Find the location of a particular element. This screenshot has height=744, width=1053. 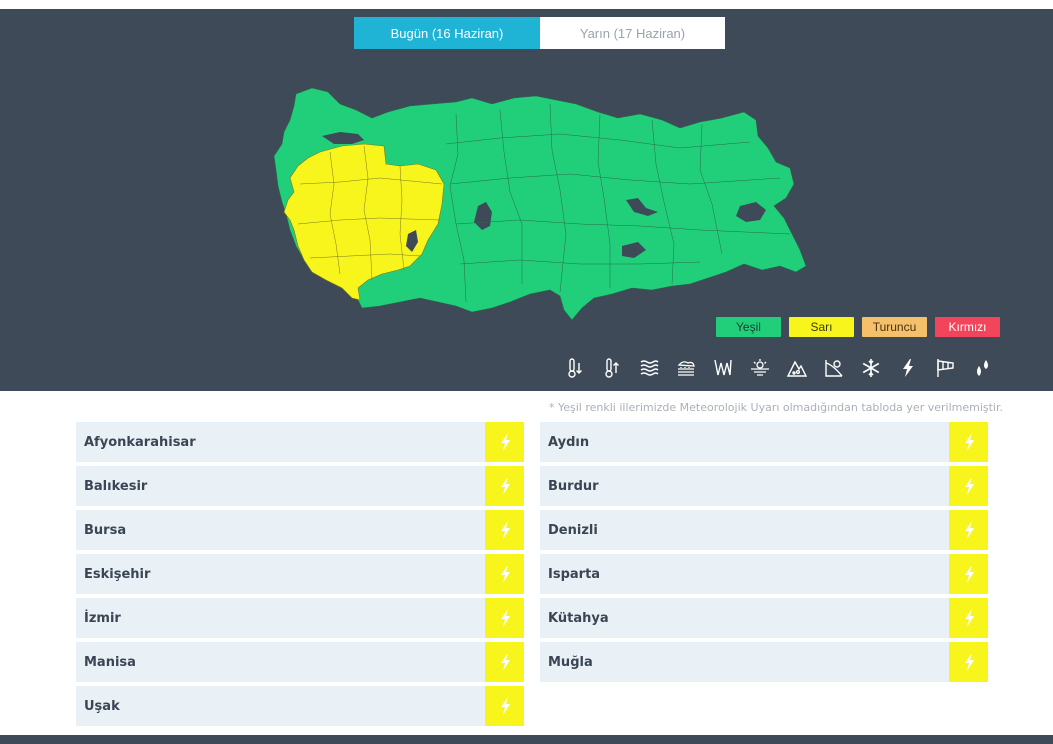

province-row: Bursa is located at coordinates (300, 530).